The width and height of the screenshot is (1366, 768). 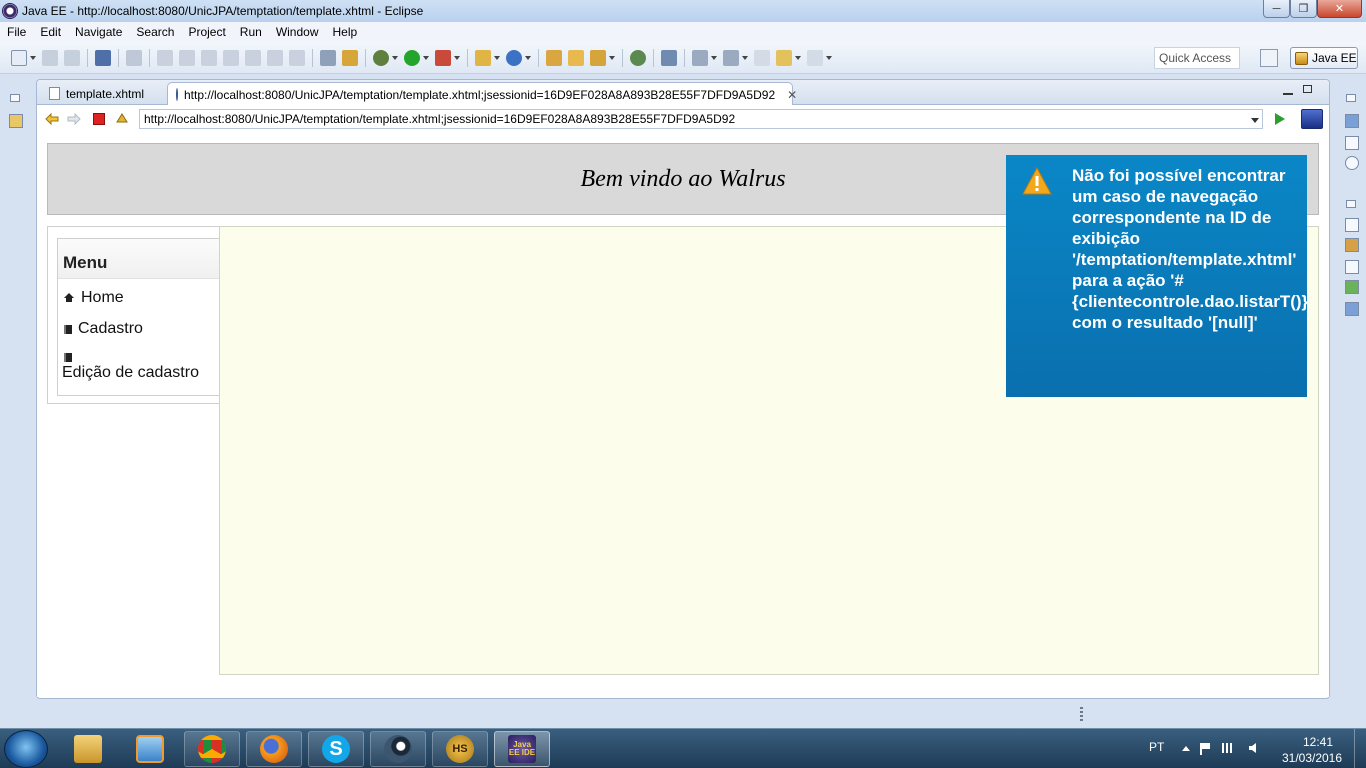 I want to click on outline-icon, so click(x=1352, y=121).